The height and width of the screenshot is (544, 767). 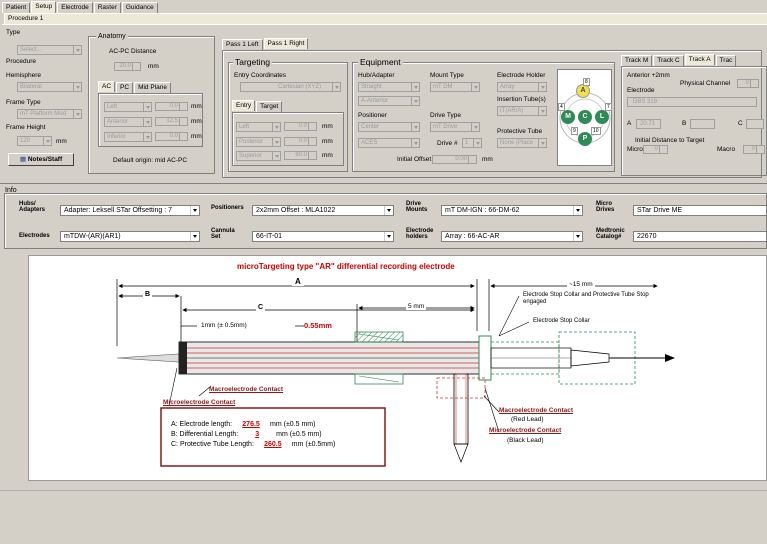 I want to click on hub-label: Hub/Adapter, so click(x=376, y=75).